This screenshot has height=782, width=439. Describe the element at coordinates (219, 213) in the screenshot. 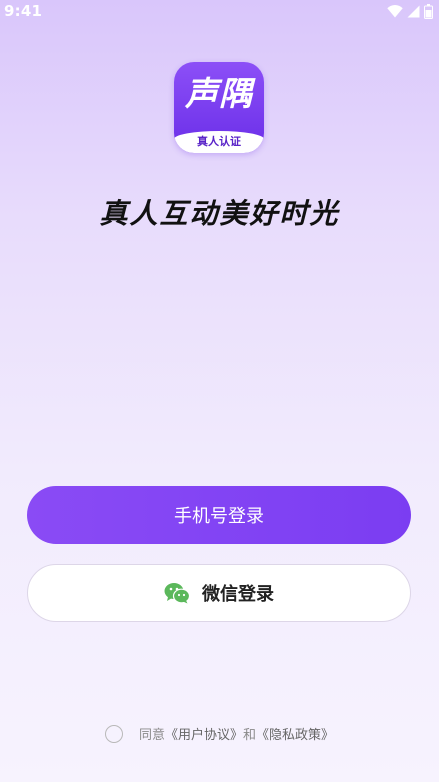

I see `app-slogan: 真人互动美好时光` at that location.